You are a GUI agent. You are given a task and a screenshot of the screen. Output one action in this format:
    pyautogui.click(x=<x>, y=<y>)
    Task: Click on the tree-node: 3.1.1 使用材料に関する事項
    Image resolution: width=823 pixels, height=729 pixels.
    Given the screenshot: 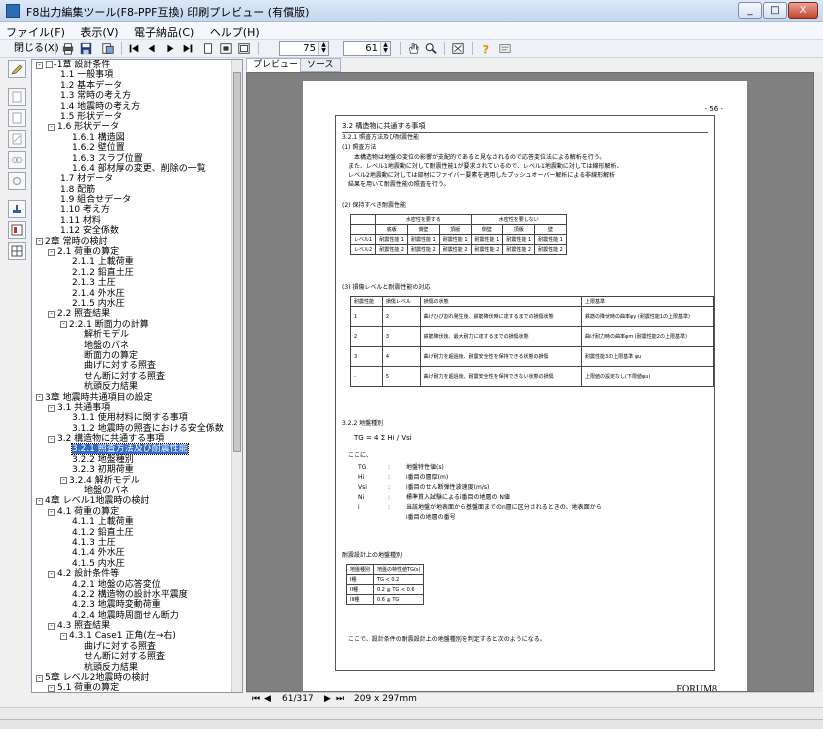 What is the action you would take?
    pyautogui.click(x=132, y=418)
    